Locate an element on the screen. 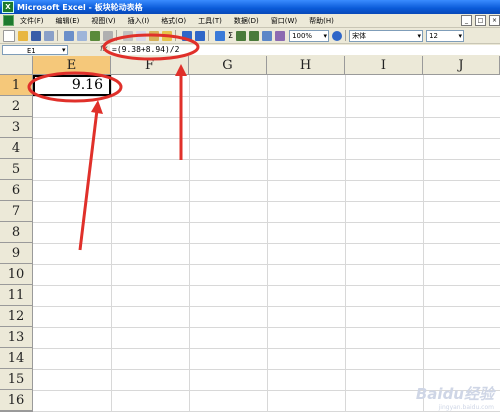  cell-e1: 9.16 is located at coordinates (72, 85).